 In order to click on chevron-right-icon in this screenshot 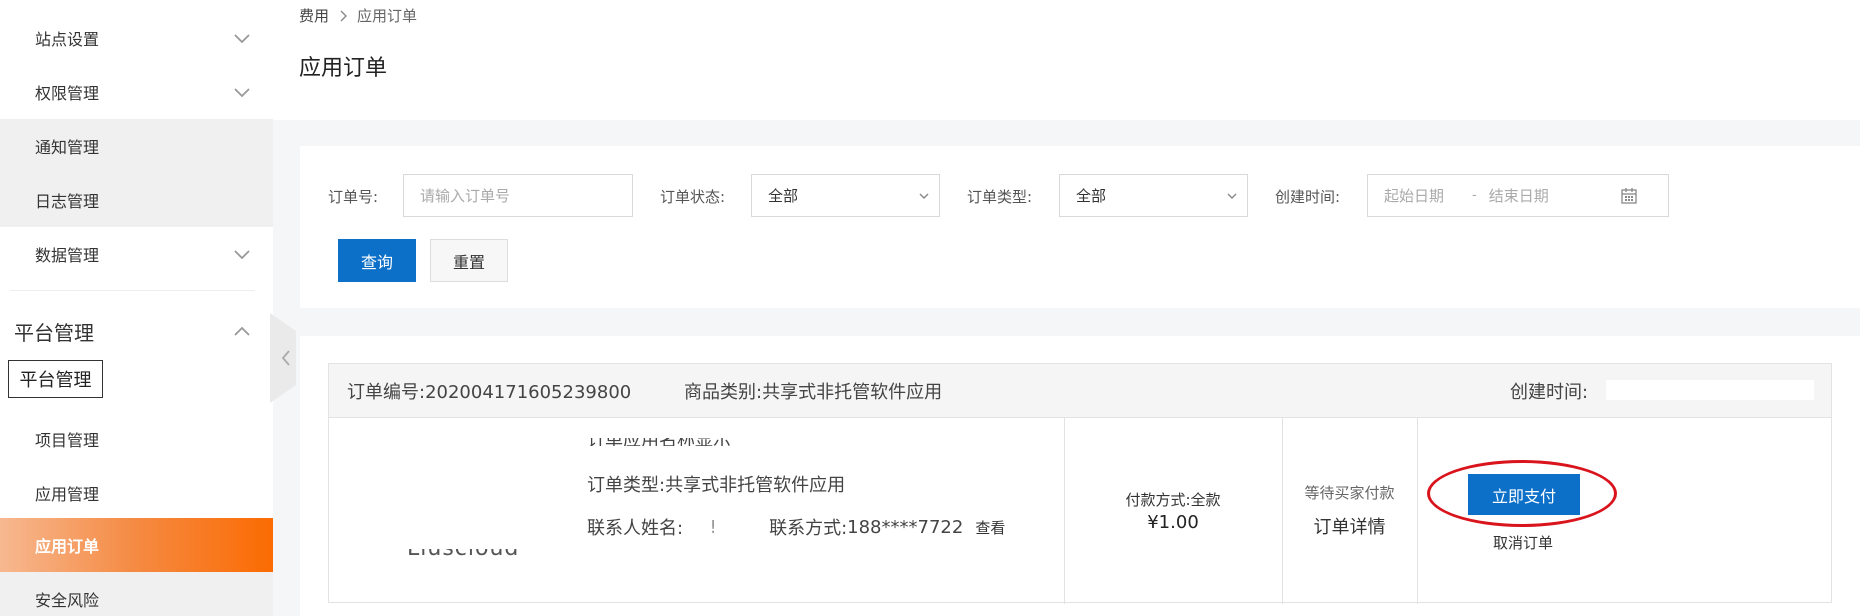, I will do `click(344, 15)`.